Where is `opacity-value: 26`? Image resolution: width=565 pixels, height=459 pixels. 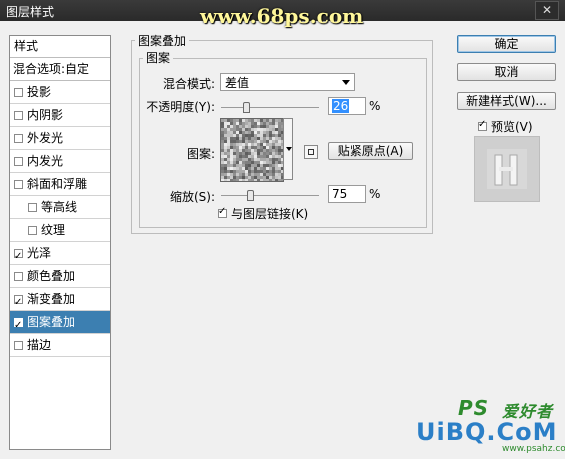
opacity-value: 26 is located at coordinates (341, 106).